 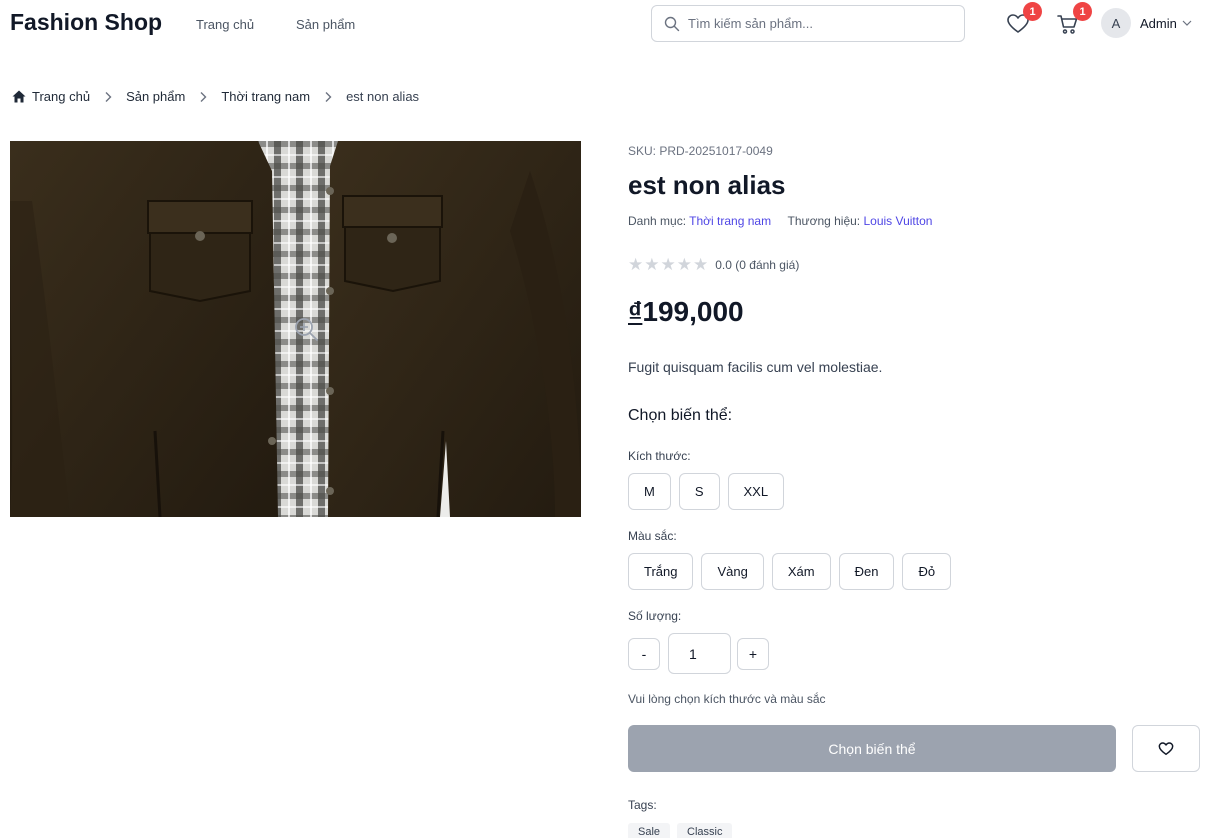 I want to click on brand-logo: Fashion Shop, so click(x=86, y=22).